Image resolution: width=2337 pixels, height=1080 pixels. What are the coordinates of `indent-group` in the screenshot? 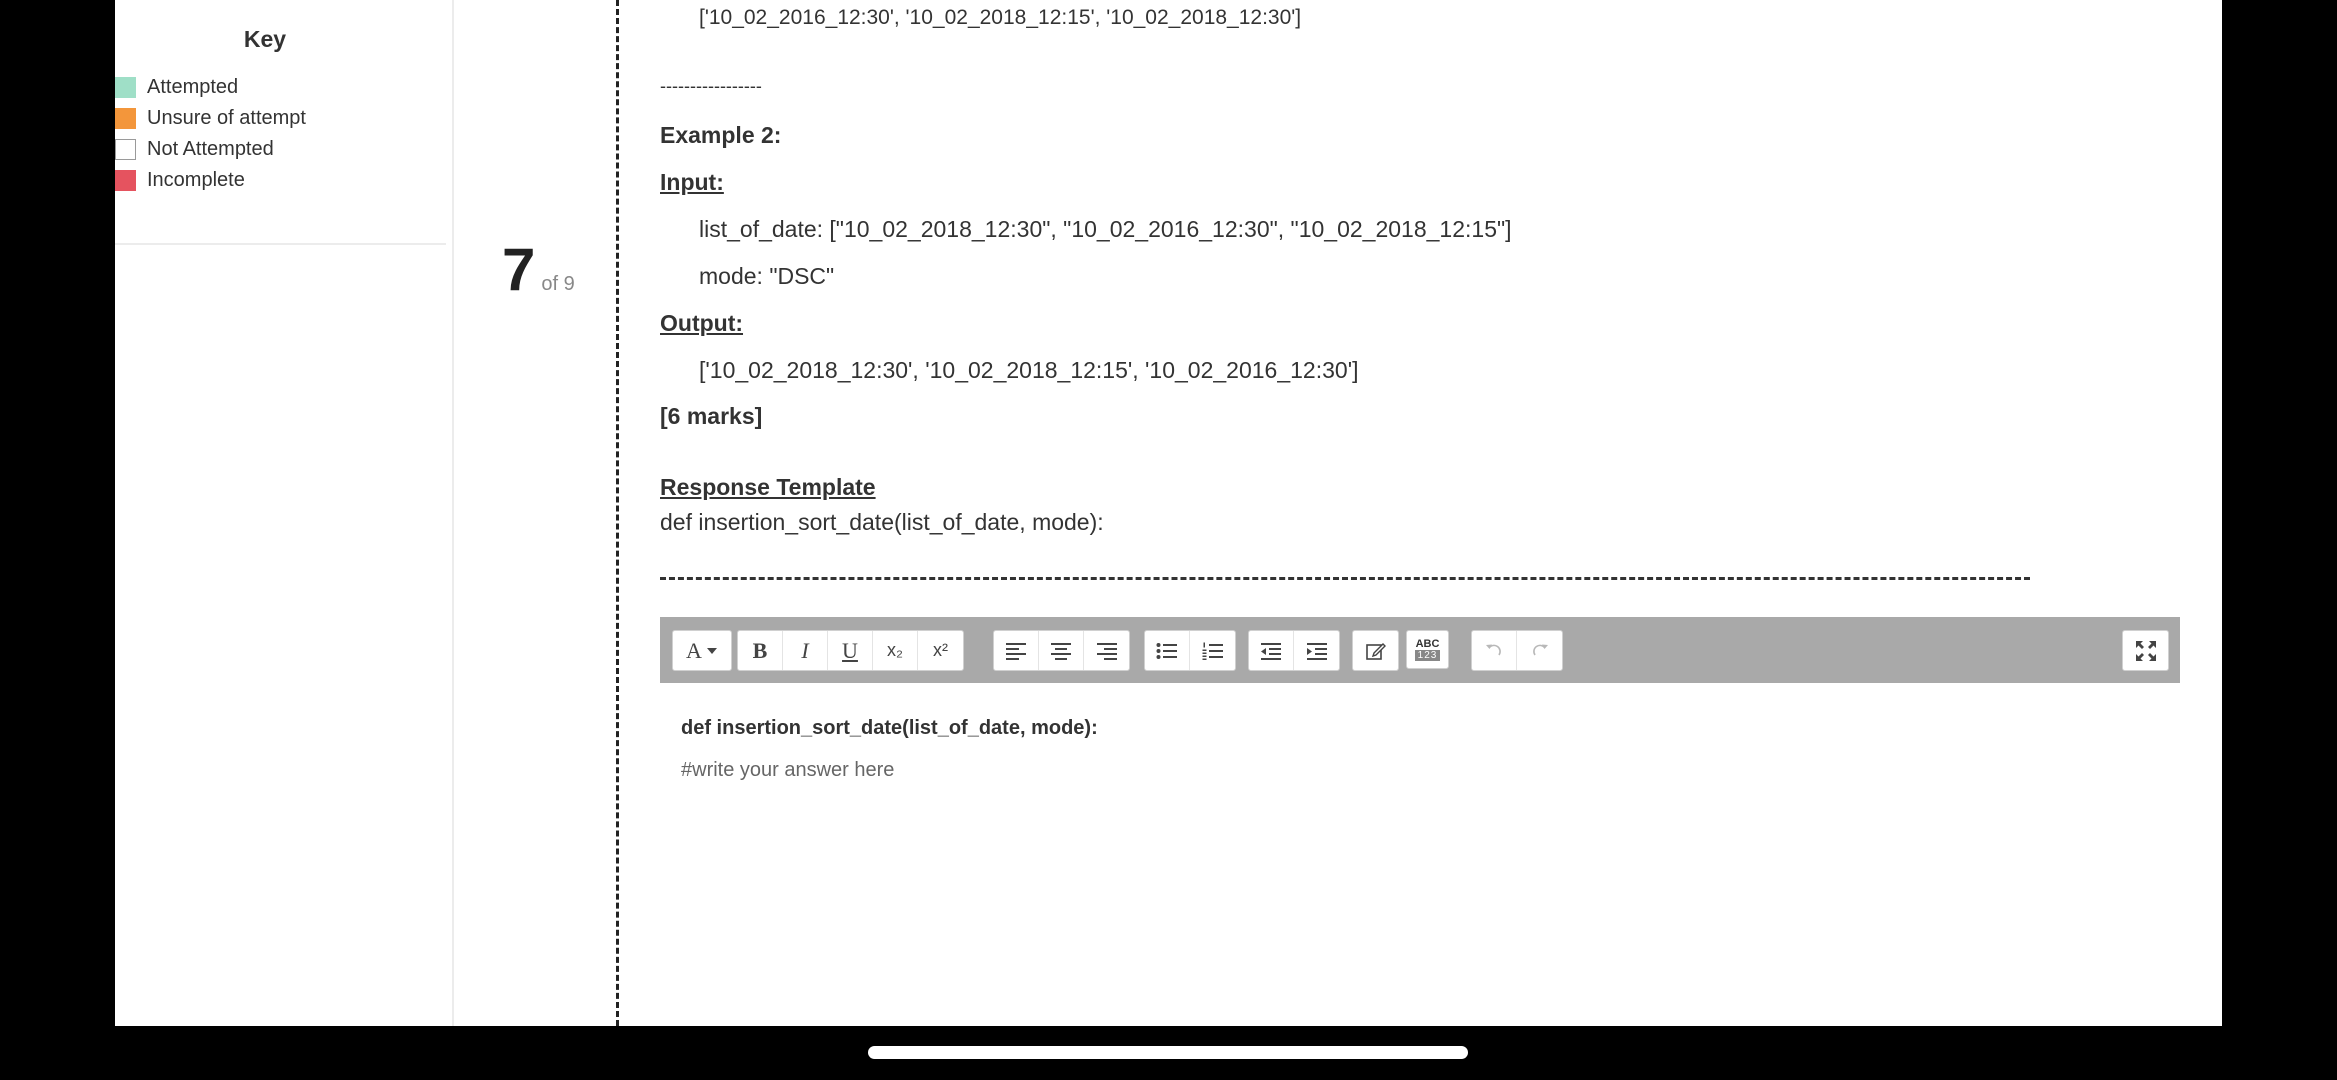 It's located at (1294, 650).